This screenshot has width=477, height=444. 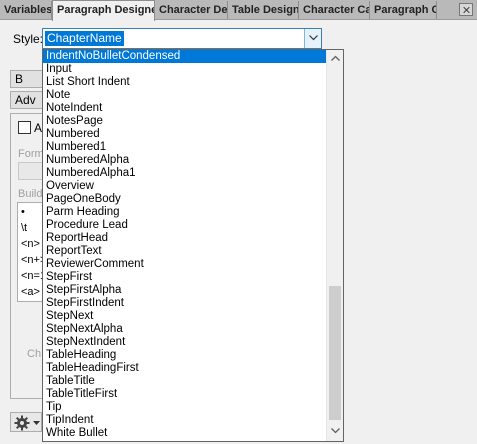 I want to click on gear-icon, so click(x=22, y=423).